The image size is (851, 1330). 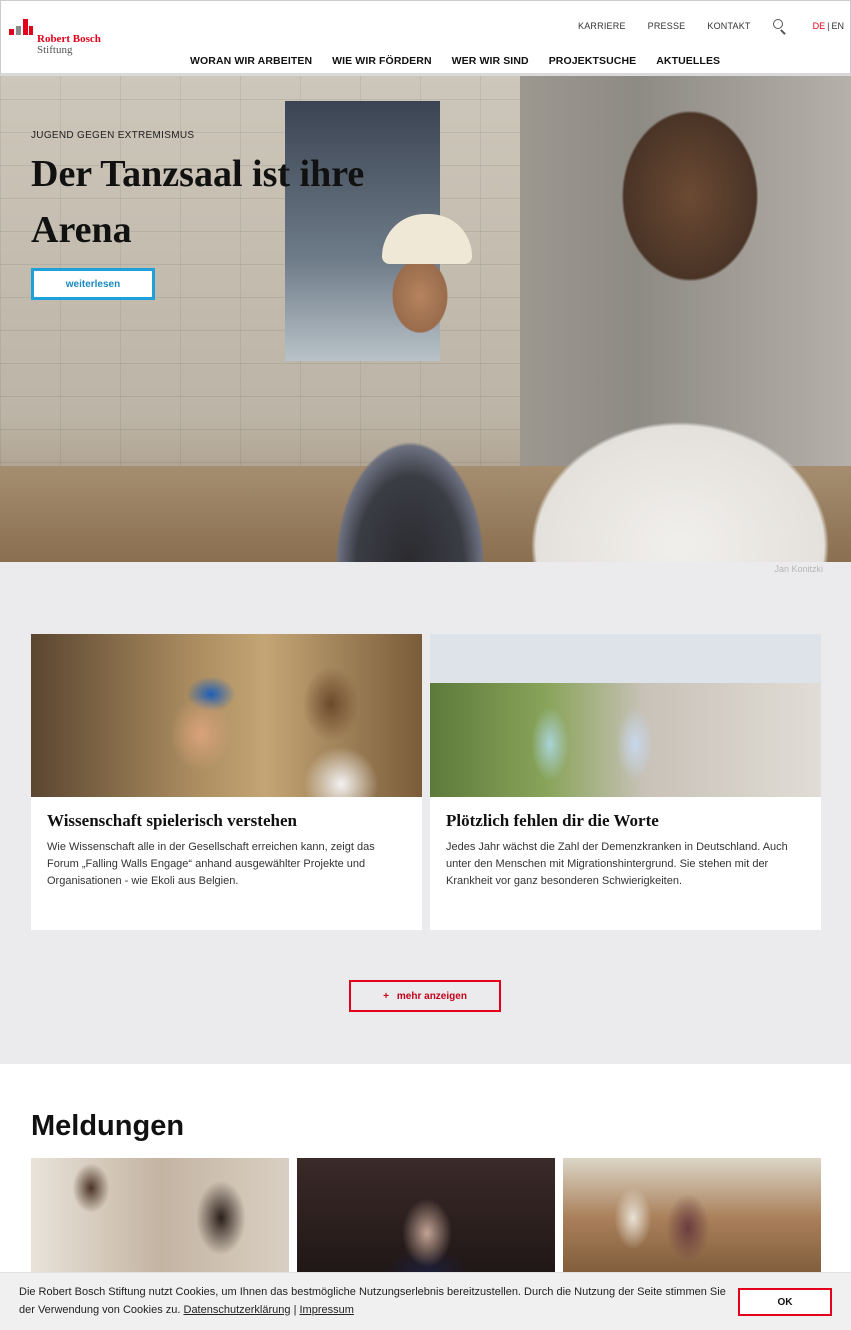 I want to click on hero-category: JUGEND GEGEN EXTREMISMUS, so click(x=113, y=135).